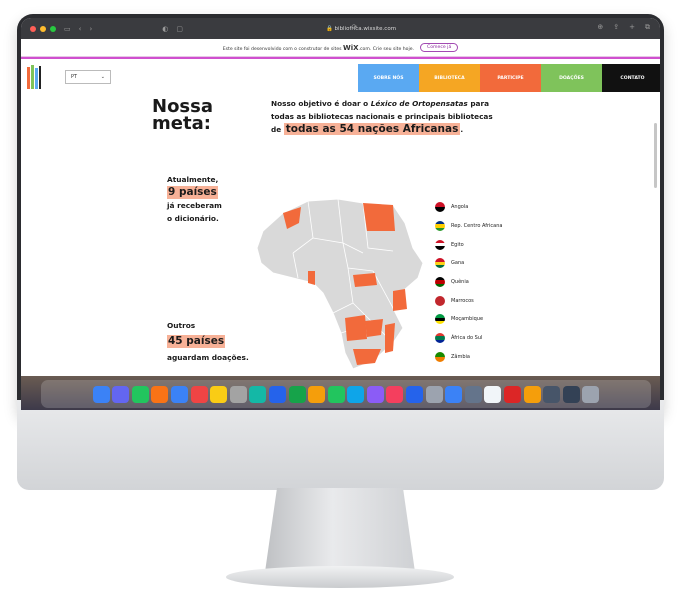 The width and height of the screenshot is (681, 593). What do you see at coordinates (571, 78) in the screenshot?
I see `nav-doacoes: DOAÇÕES` at bounding box center [571, 78].